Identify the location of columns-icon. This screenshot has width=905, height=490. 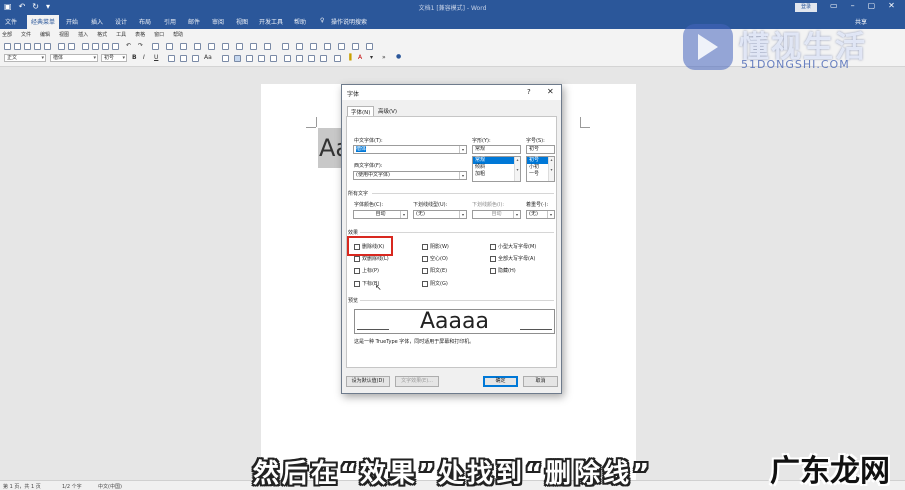
(211, 46).